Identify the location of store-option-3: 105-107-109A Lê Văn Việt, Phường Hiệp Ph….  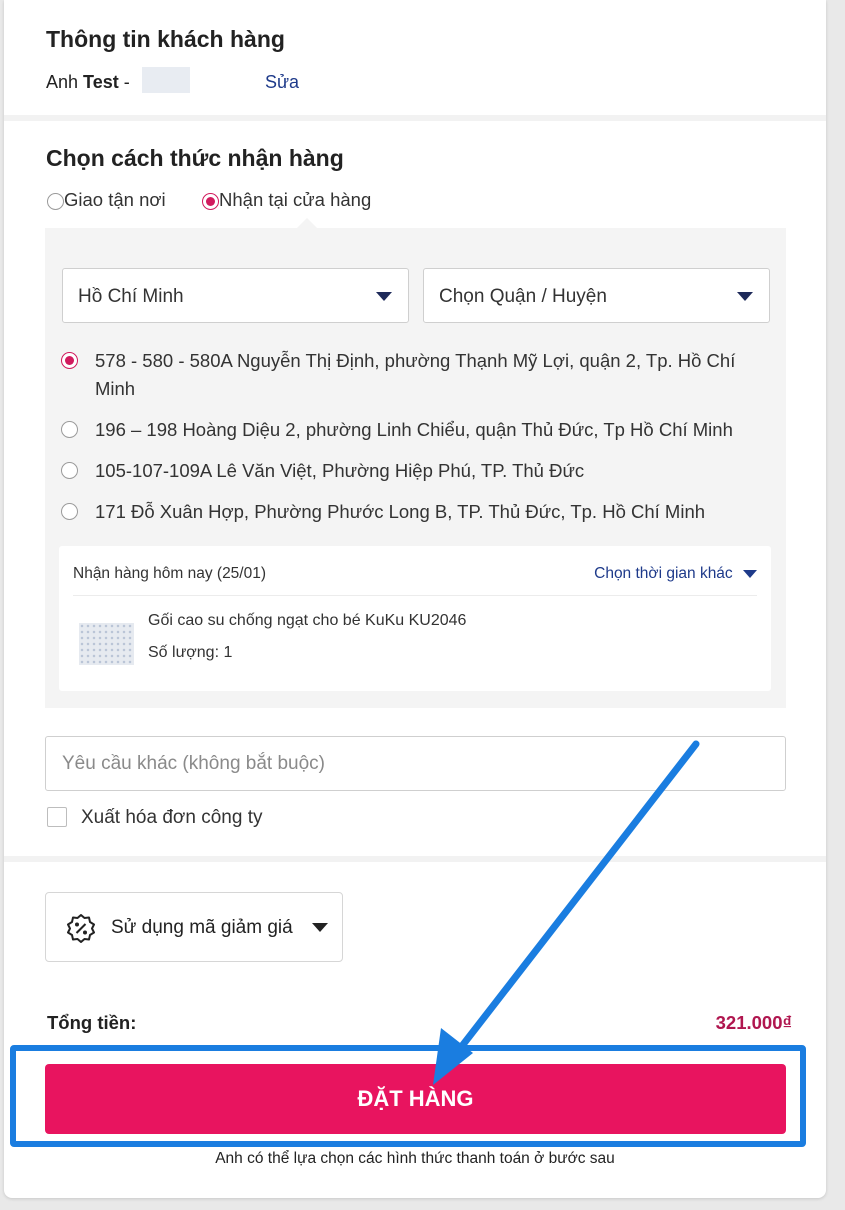
(421, 471).